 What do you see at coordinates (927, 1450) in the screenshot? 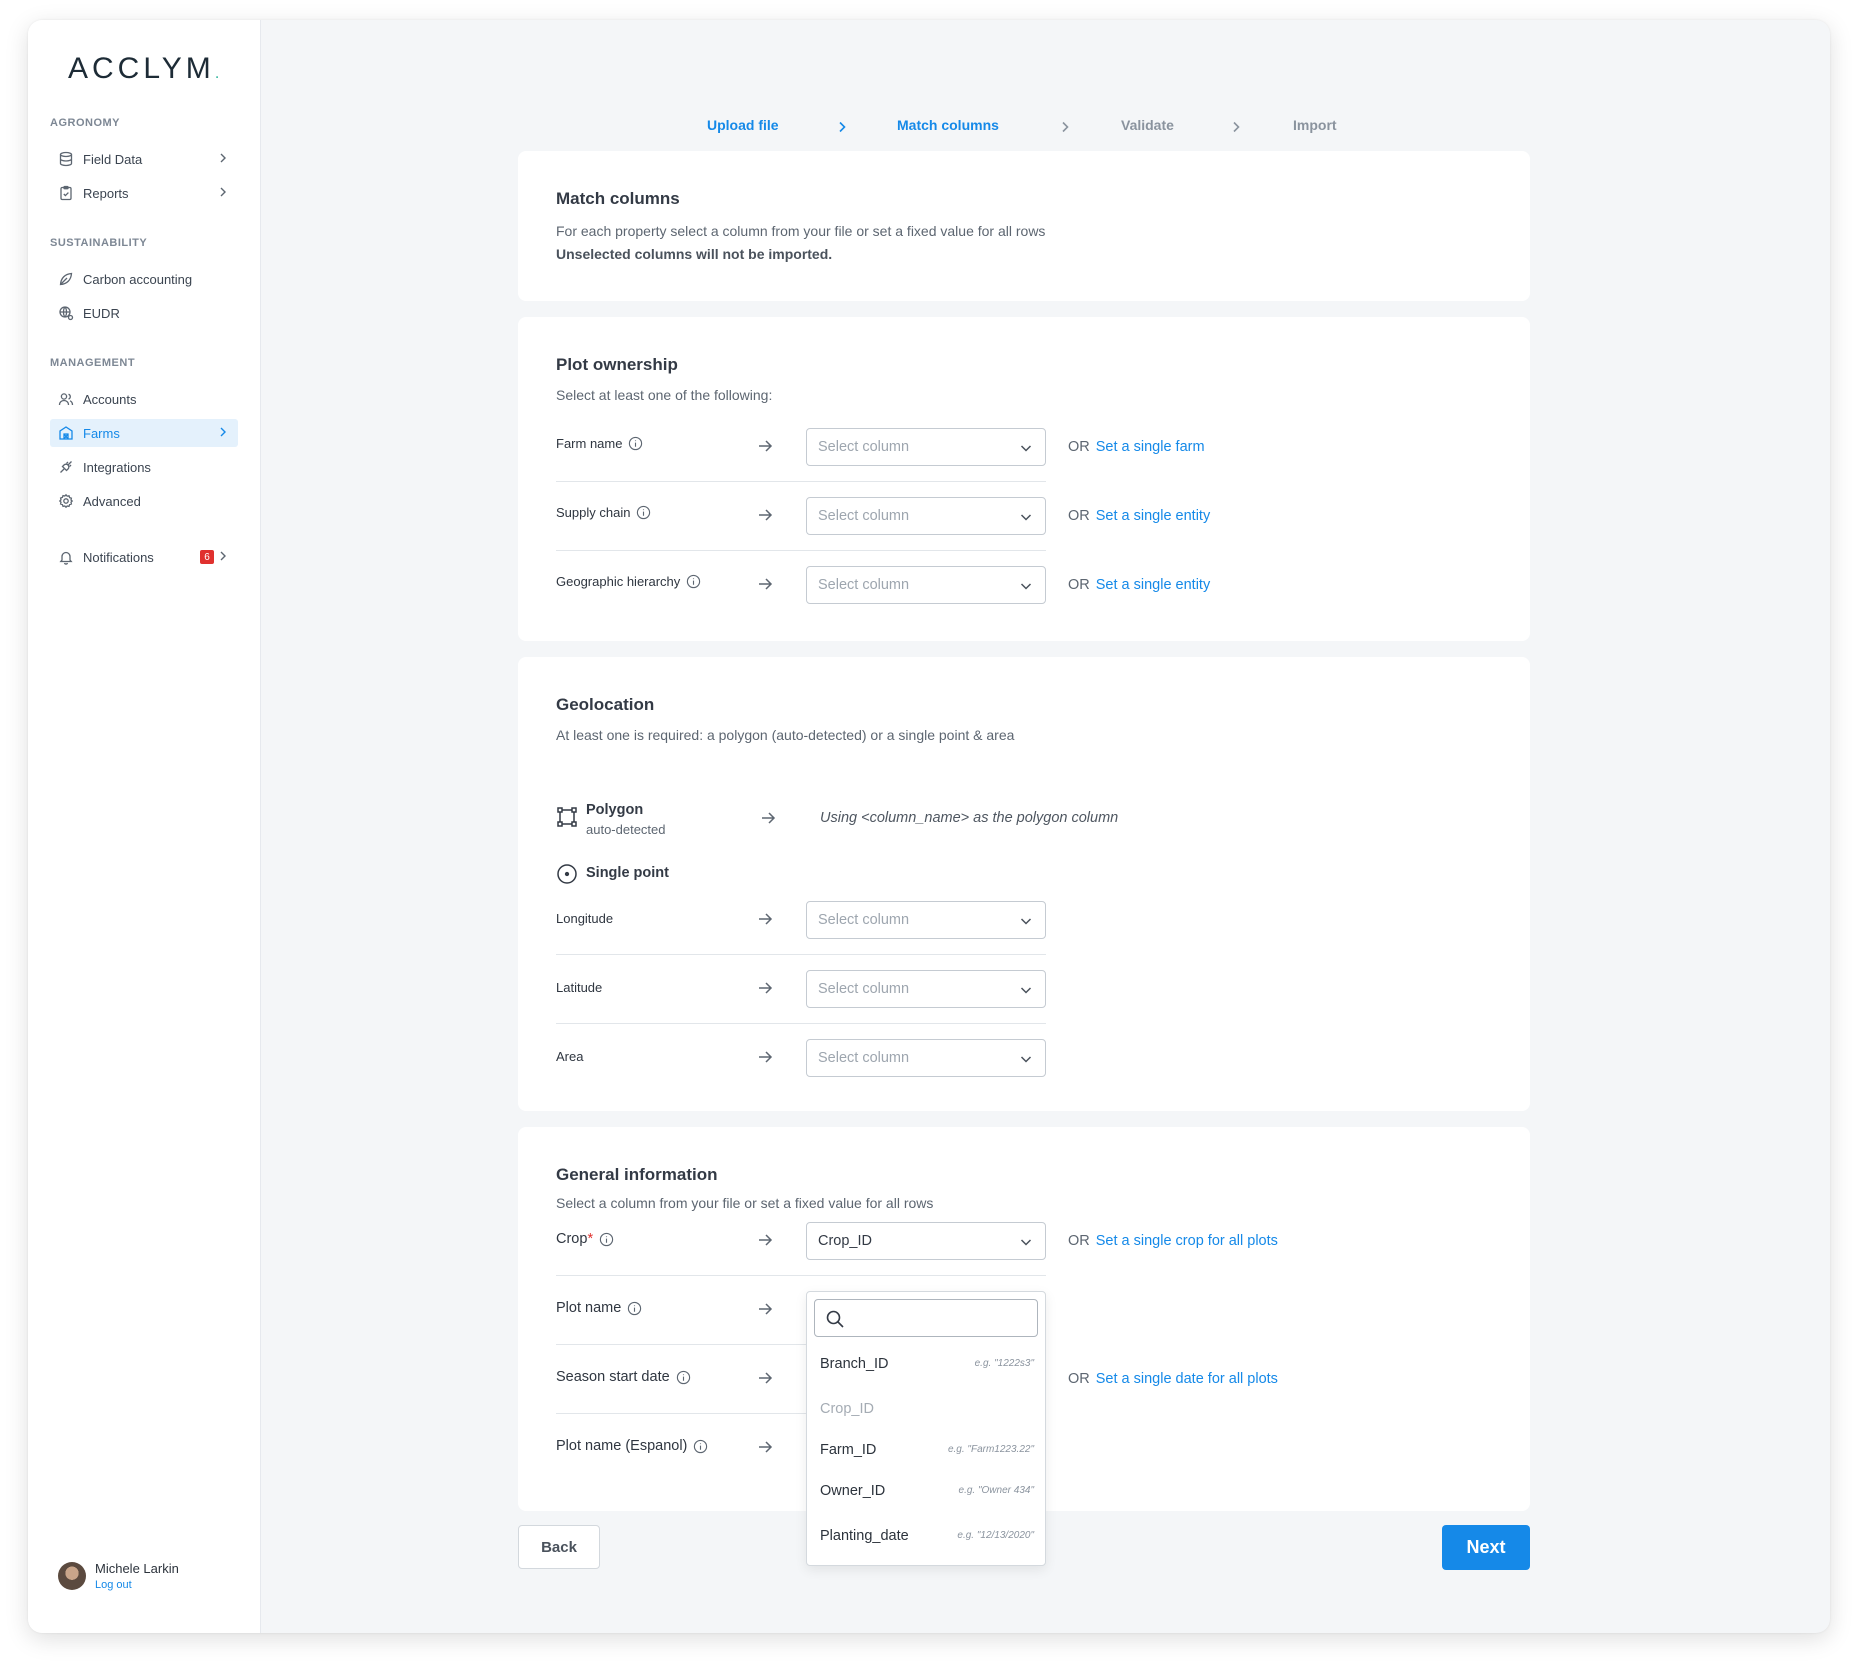
I see `dropdown-option-farm-id: Farm_ID e.g. "Farm1223.22"` at bounding box center [927, 1450].